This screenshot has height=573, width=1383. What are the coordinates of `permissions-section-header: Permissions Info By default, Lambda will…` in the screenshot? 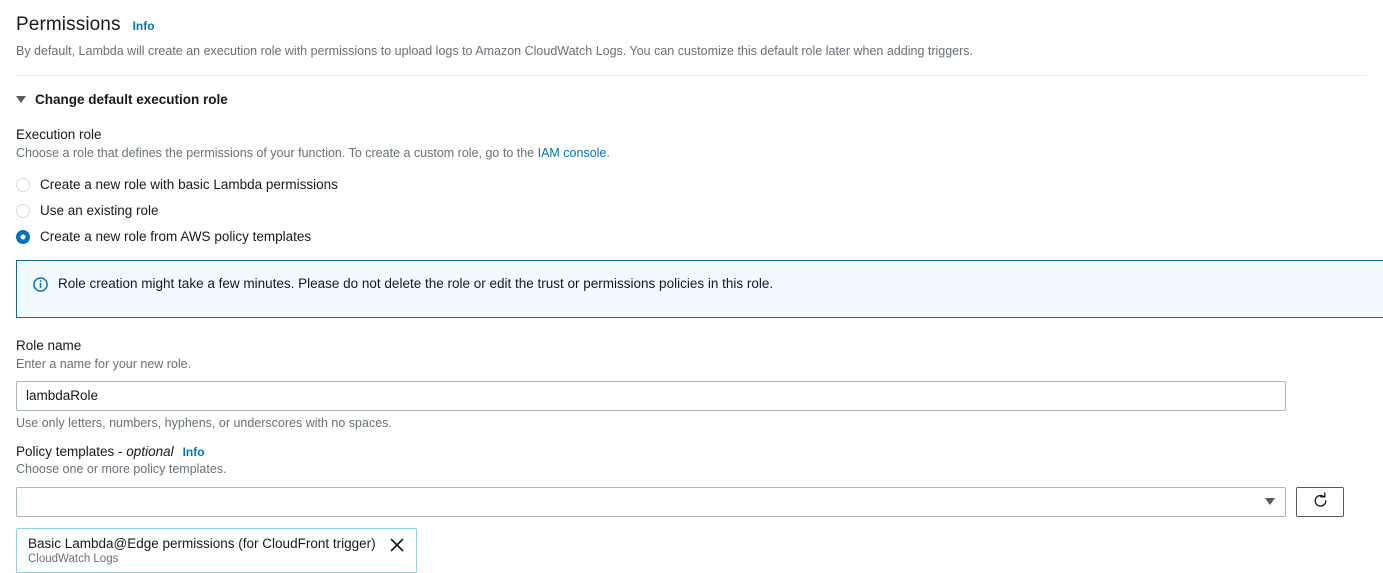 It's located at (691, 38).